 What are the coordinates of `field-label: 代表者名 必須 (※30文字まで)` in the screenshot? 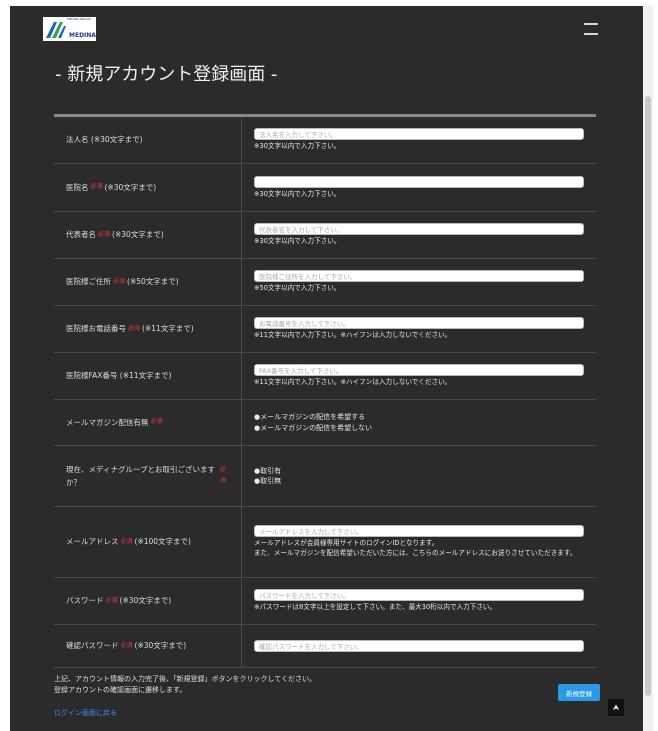 It's located at (148, 235).